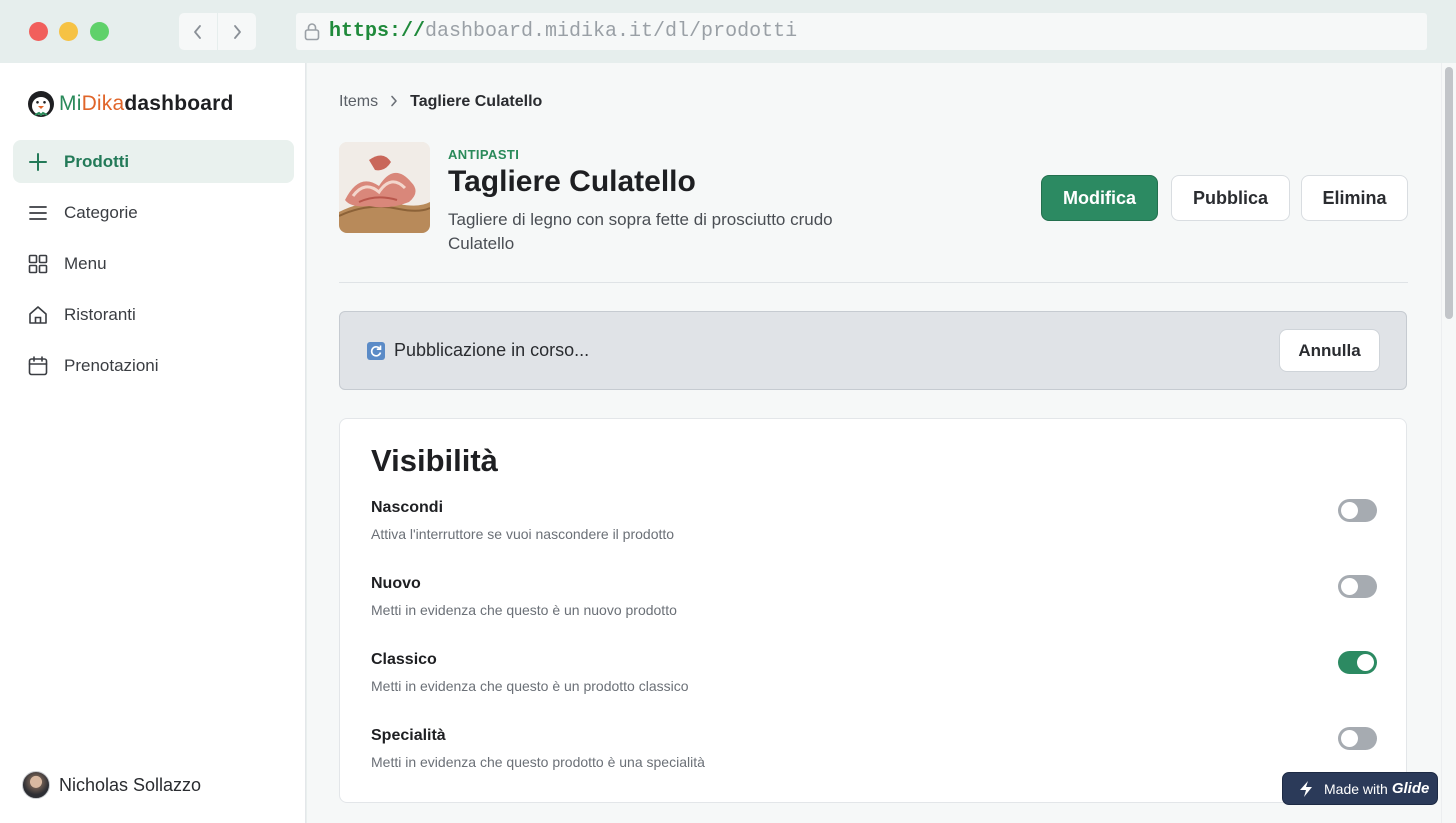 Image resolution: width=1456 pixels, height=823 pixels. What do you see at coordinates (179, 103) in the screenshot?
I see `brand-dashboard: dashboard` at bounding box center [179, 103].